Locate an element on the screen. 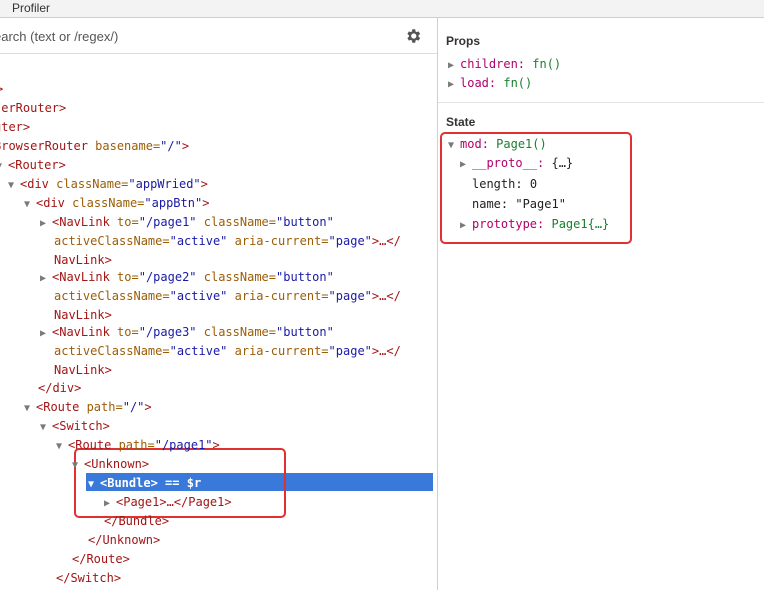 This screenshot has width=764, height=590. tag-name: Page1 is located at coordinates (141, 502).